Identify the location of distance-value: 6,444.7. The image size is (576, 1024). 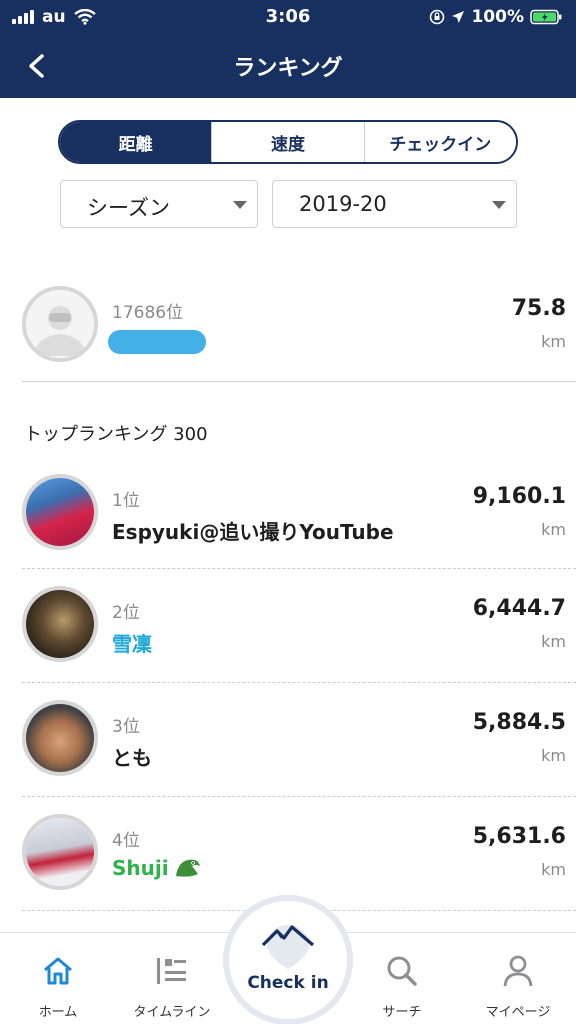
(519, 608).